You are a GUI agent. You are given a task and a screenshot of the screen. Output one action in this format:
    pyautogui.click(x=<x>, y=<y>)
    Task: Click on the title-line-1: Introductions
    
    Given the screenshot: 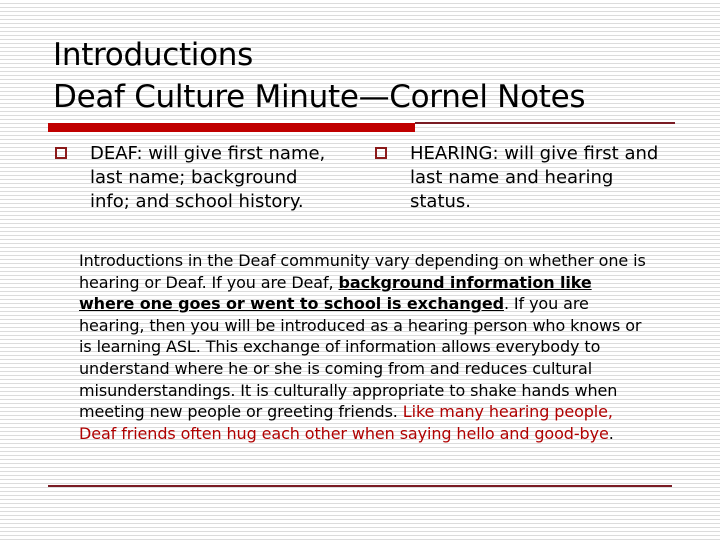 What is the action you would take?
    pyautogui.click(x=153, y=55)
    